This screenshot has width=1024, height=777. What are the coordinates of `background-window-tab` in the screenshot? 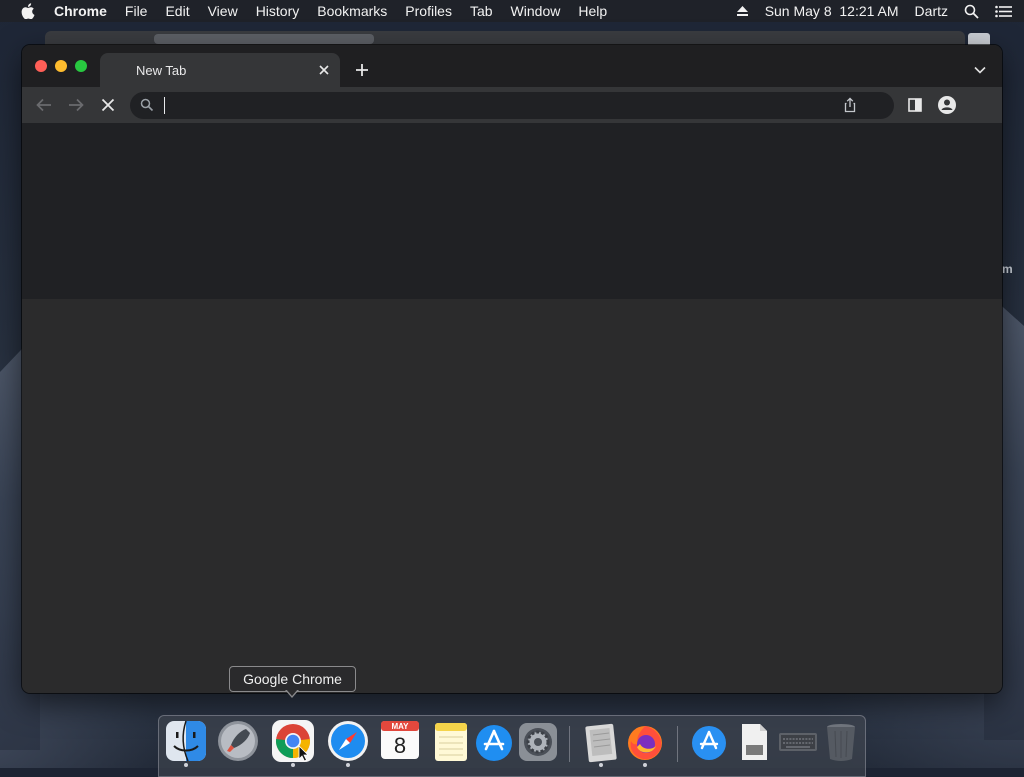 It's located at (264, 39).